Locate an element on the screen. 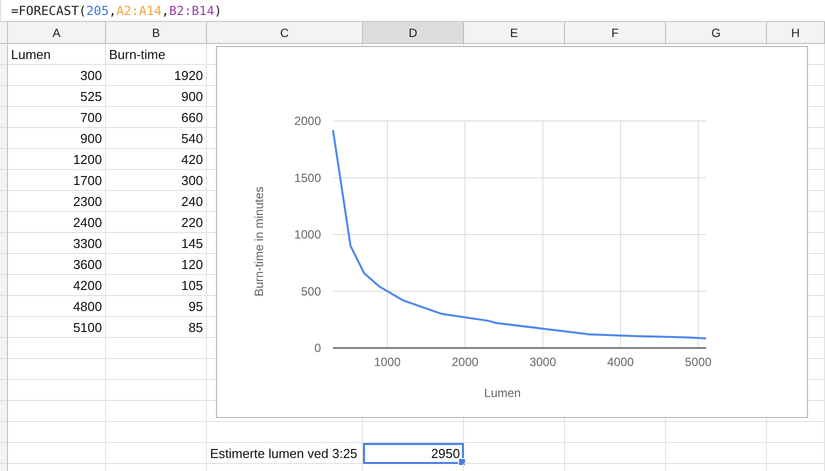 Image resolution: width=825 pixels, height=471 pixels. column-header: A is located at coordinates (57, 33).